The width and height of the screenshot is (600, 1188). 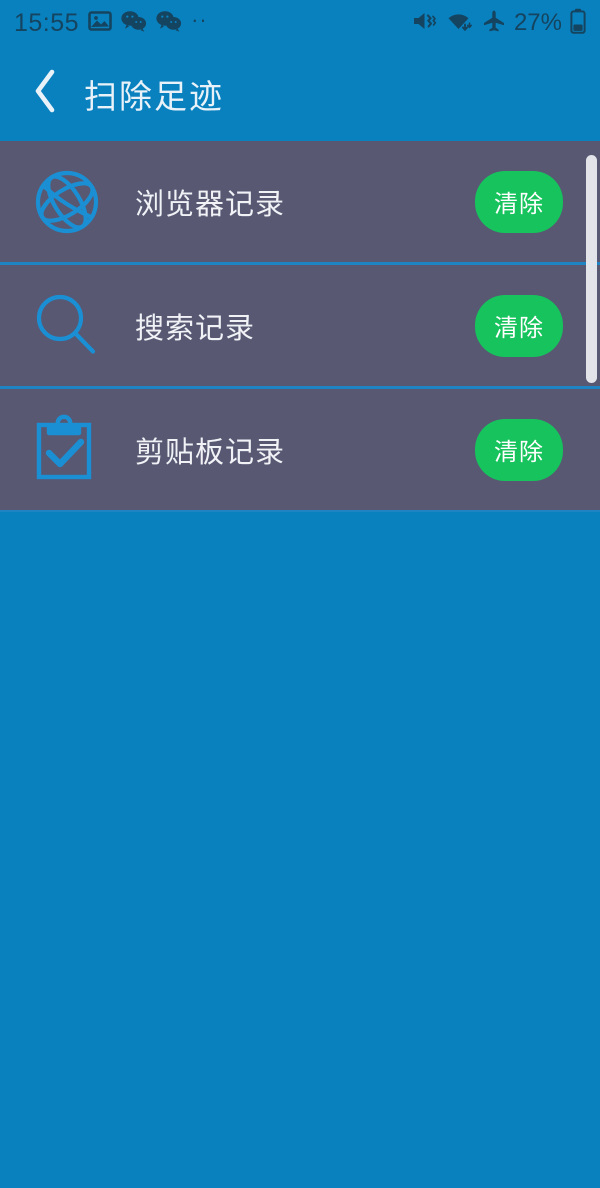 I want to click on status-clock: 15:55, so click(x=47, y=22).